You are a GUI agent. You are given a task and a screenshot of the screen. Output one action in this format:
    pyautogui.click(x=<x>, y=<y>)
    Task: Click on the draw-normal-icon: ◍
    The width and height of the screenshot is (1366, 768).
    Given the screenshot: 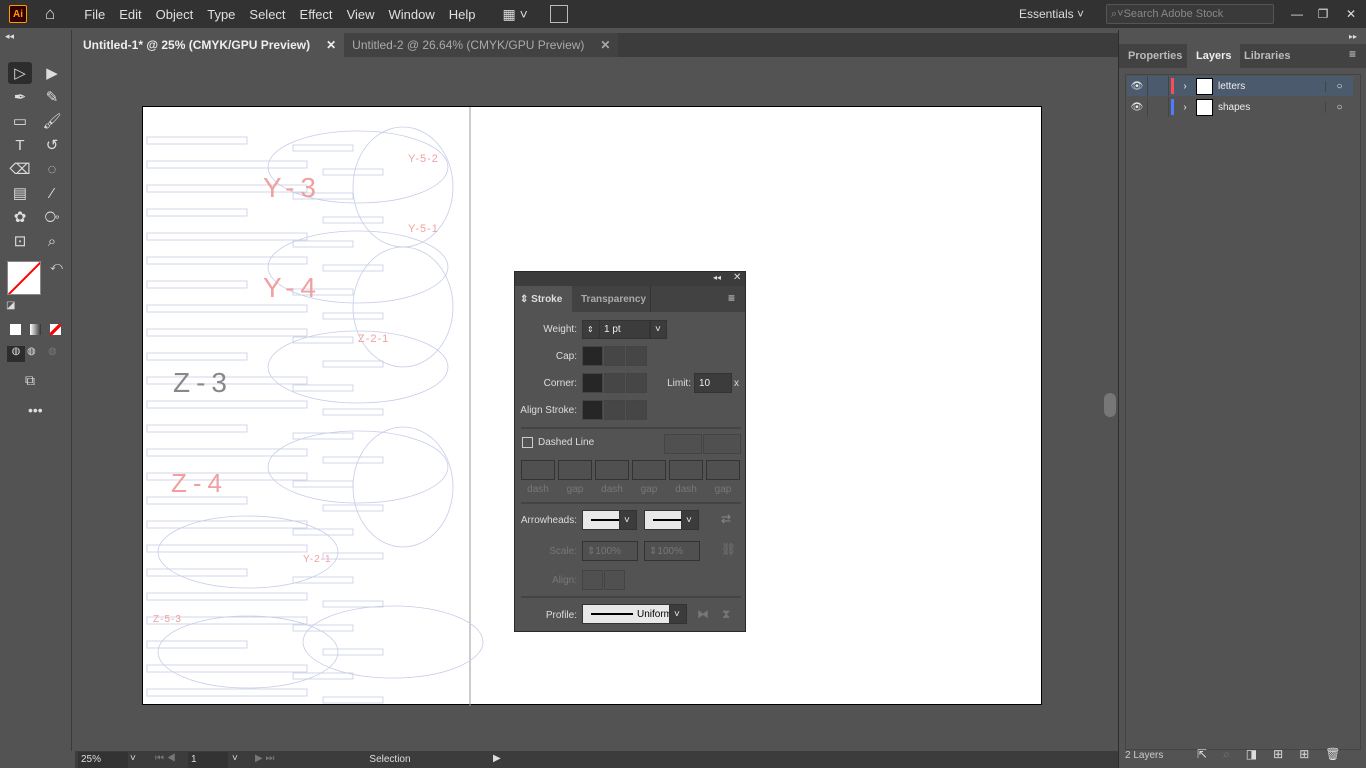 What is the action you would take?
    pyautogui.click(x=16, y=354)
    